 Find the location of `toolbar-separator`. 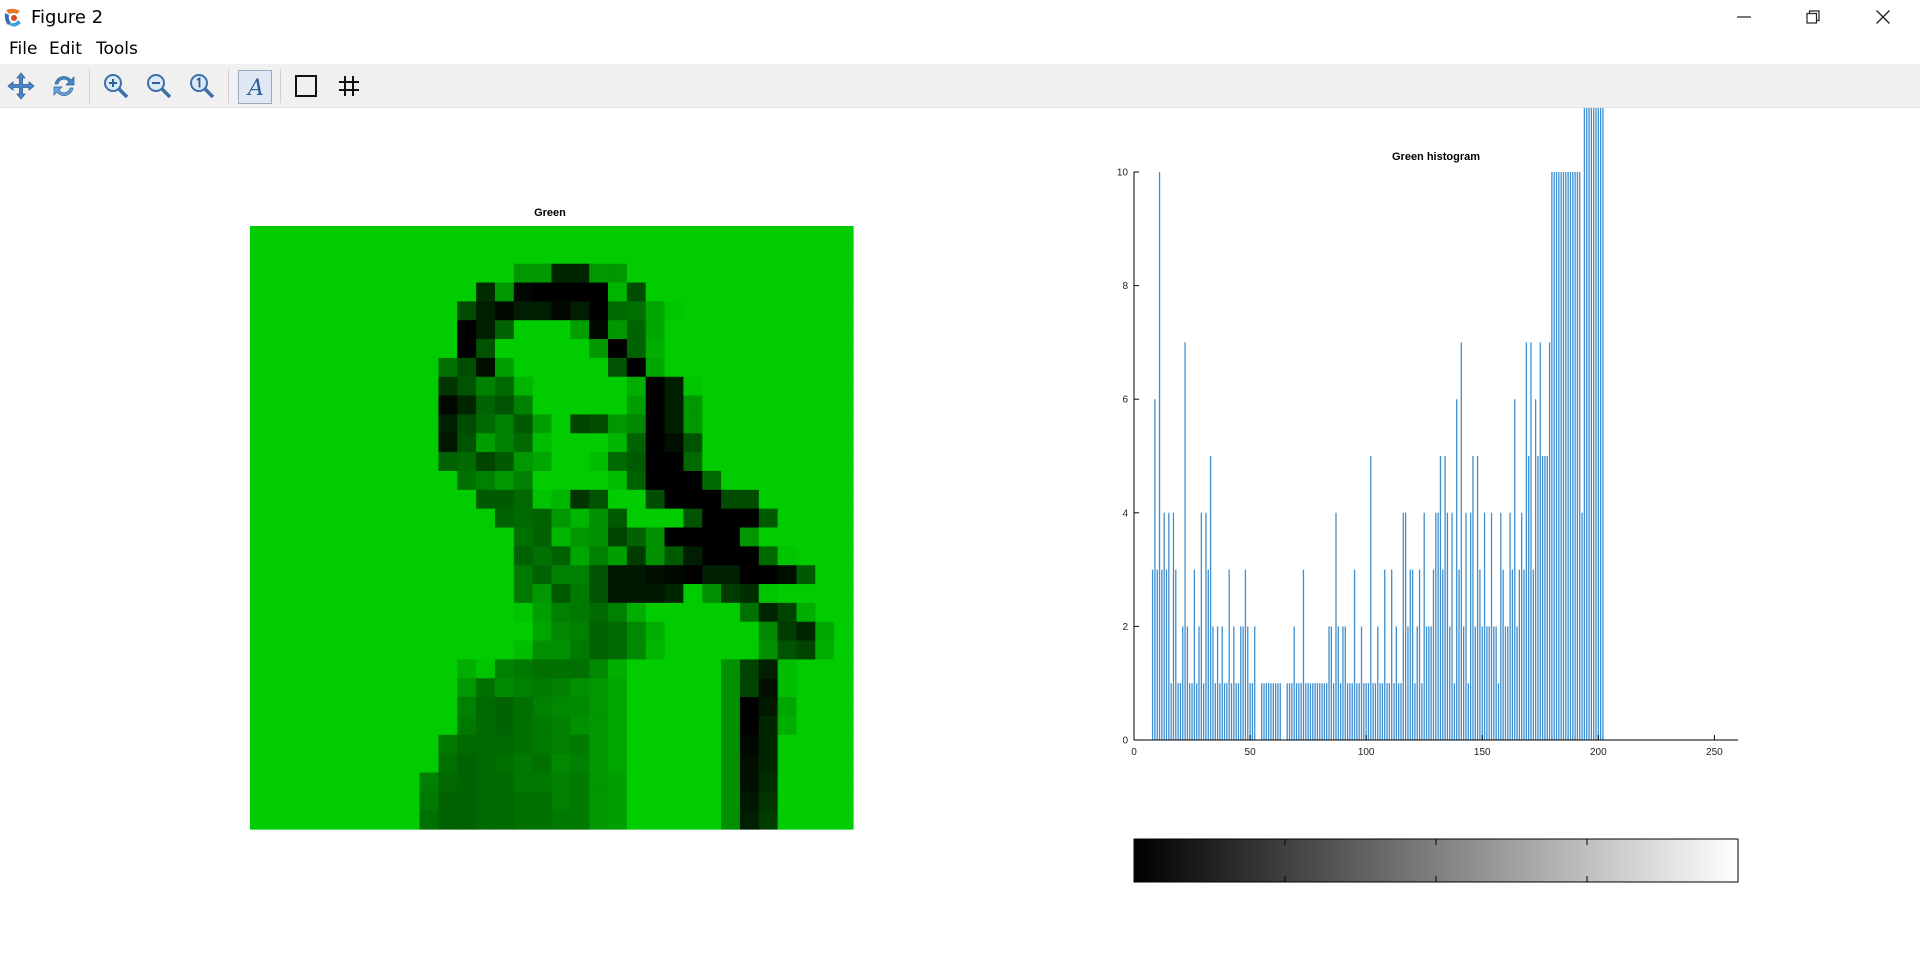

toolbar-separator is located at coordinates (228, 86).